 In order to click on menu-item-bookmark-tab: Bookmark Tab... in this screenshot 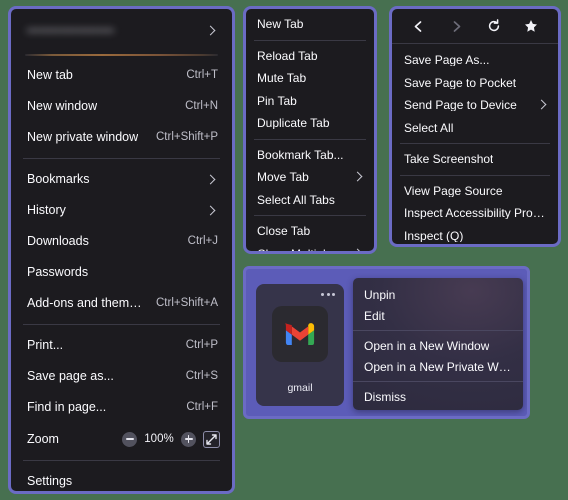, I will do `click(310, 155)`.